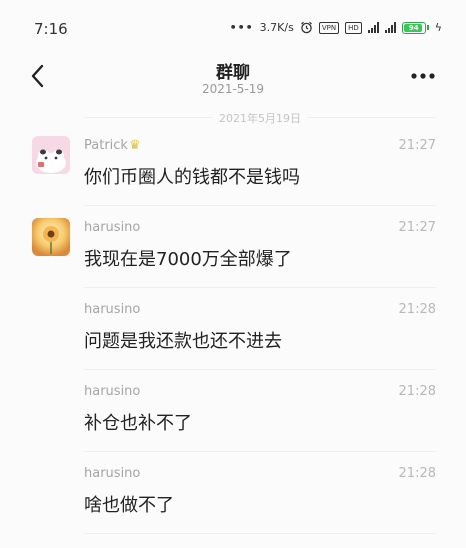 The width and height of the screenshot is (466, 548). Describe the element at coordinates (233, 73) in the screenshot. I see `page-title: 群聊` at that location.